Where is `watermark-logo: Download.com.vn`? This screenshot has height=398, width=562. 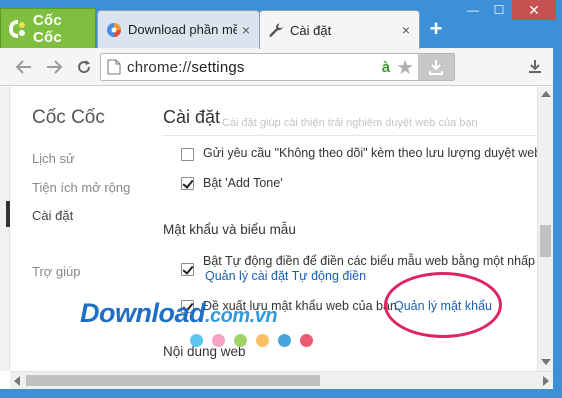 watermark-logo: Download.com.vn is located at coordinates (179, 313).